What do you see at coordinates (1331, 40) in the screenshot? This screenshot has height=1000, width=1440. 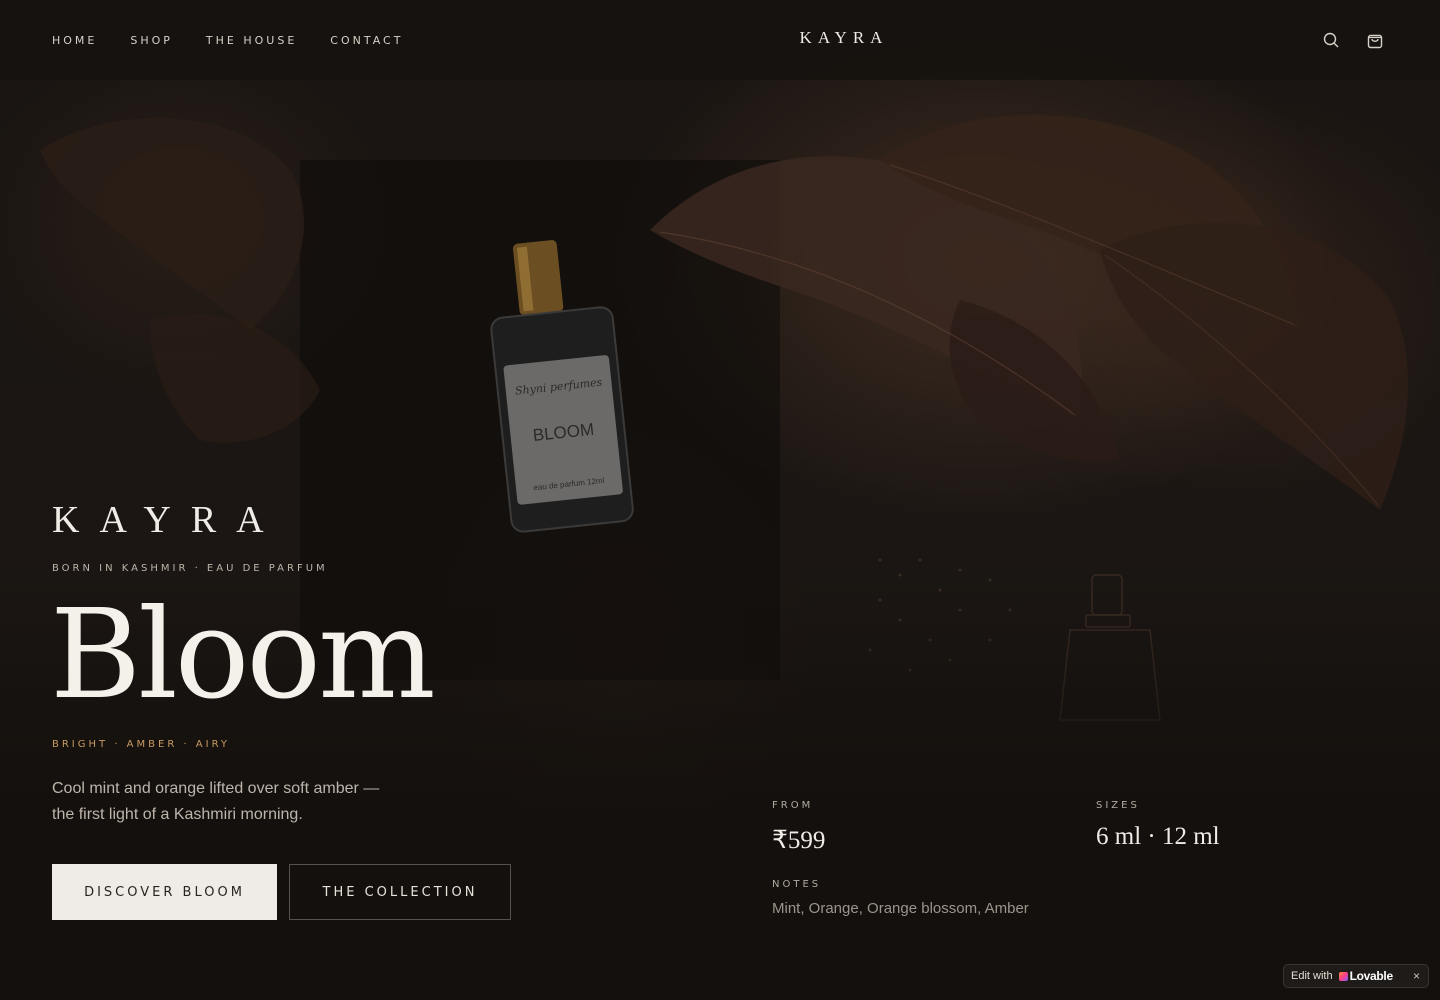 I see `search-icon` at bounding box center [1331, 40].